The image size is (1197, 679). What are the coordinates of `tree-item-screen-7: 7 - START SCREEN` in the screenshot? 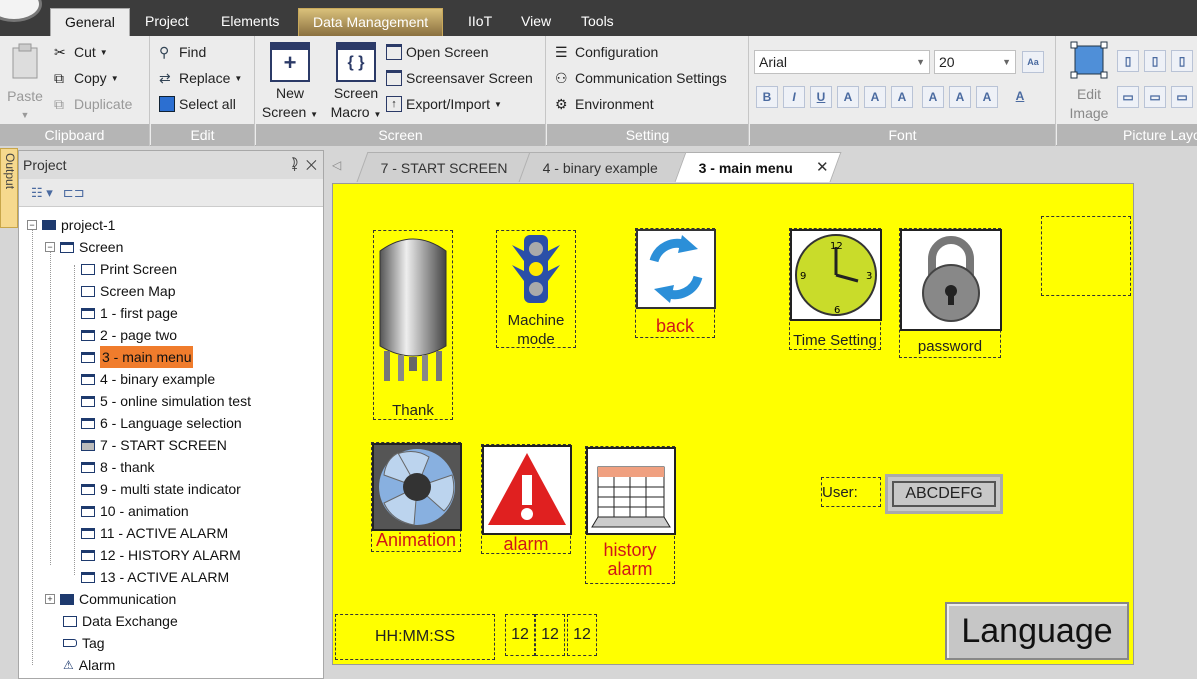 It's located at (154, 445).